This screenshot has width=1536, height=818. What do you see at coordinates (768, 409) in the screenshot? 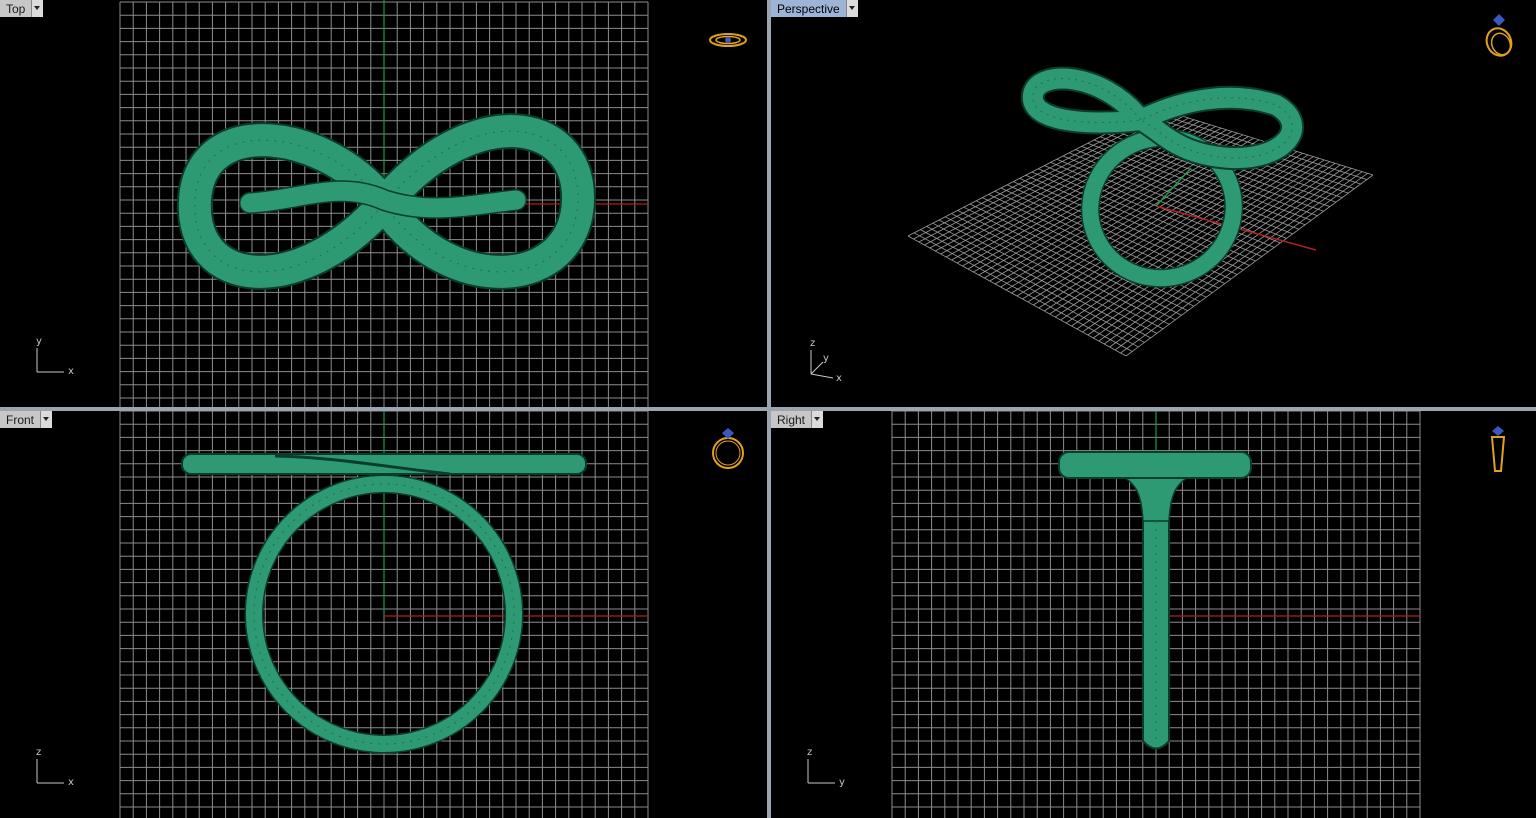
I see `viewport-splitter-horizontal` at bounding box center [768, 409].